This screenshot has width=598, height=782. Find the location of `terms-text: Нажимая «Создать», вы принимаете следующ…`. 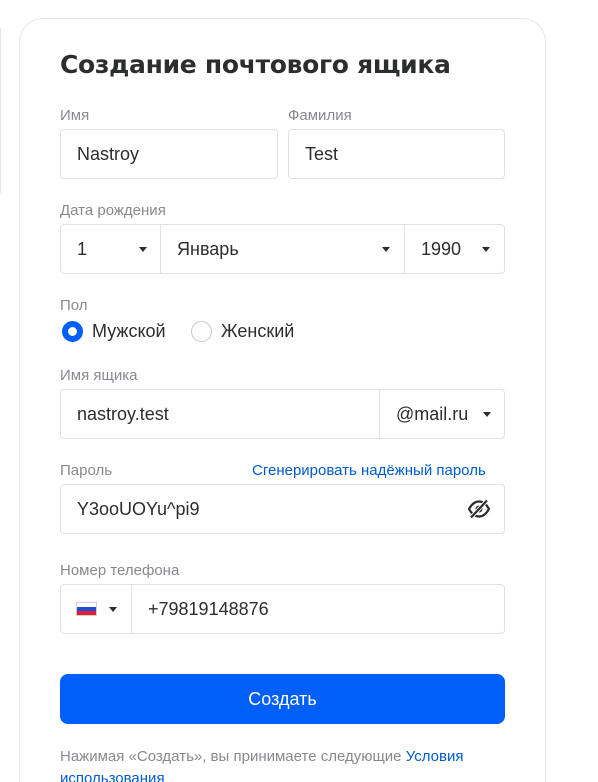

terms-text: Нажимая «Создать», вы принимаете следующ… is located at coordinates (233, 756).